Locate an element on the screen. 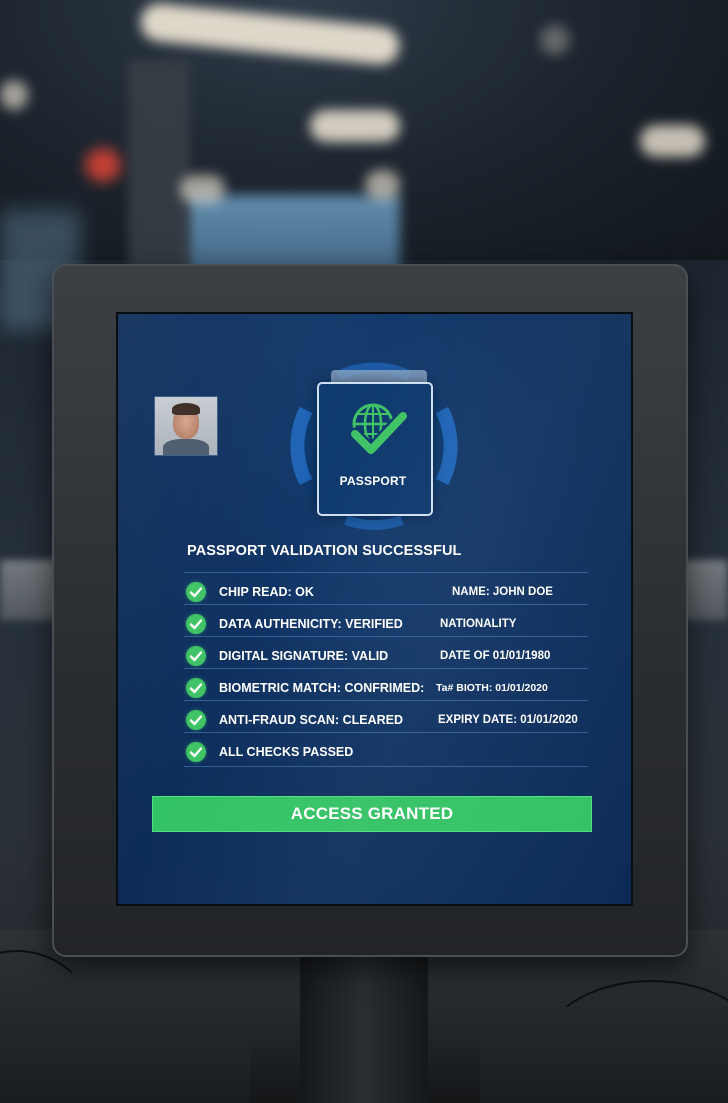  check-digital-signature: DIGITAL SIGNATURE: VALID is located at coordinates (304, 656).